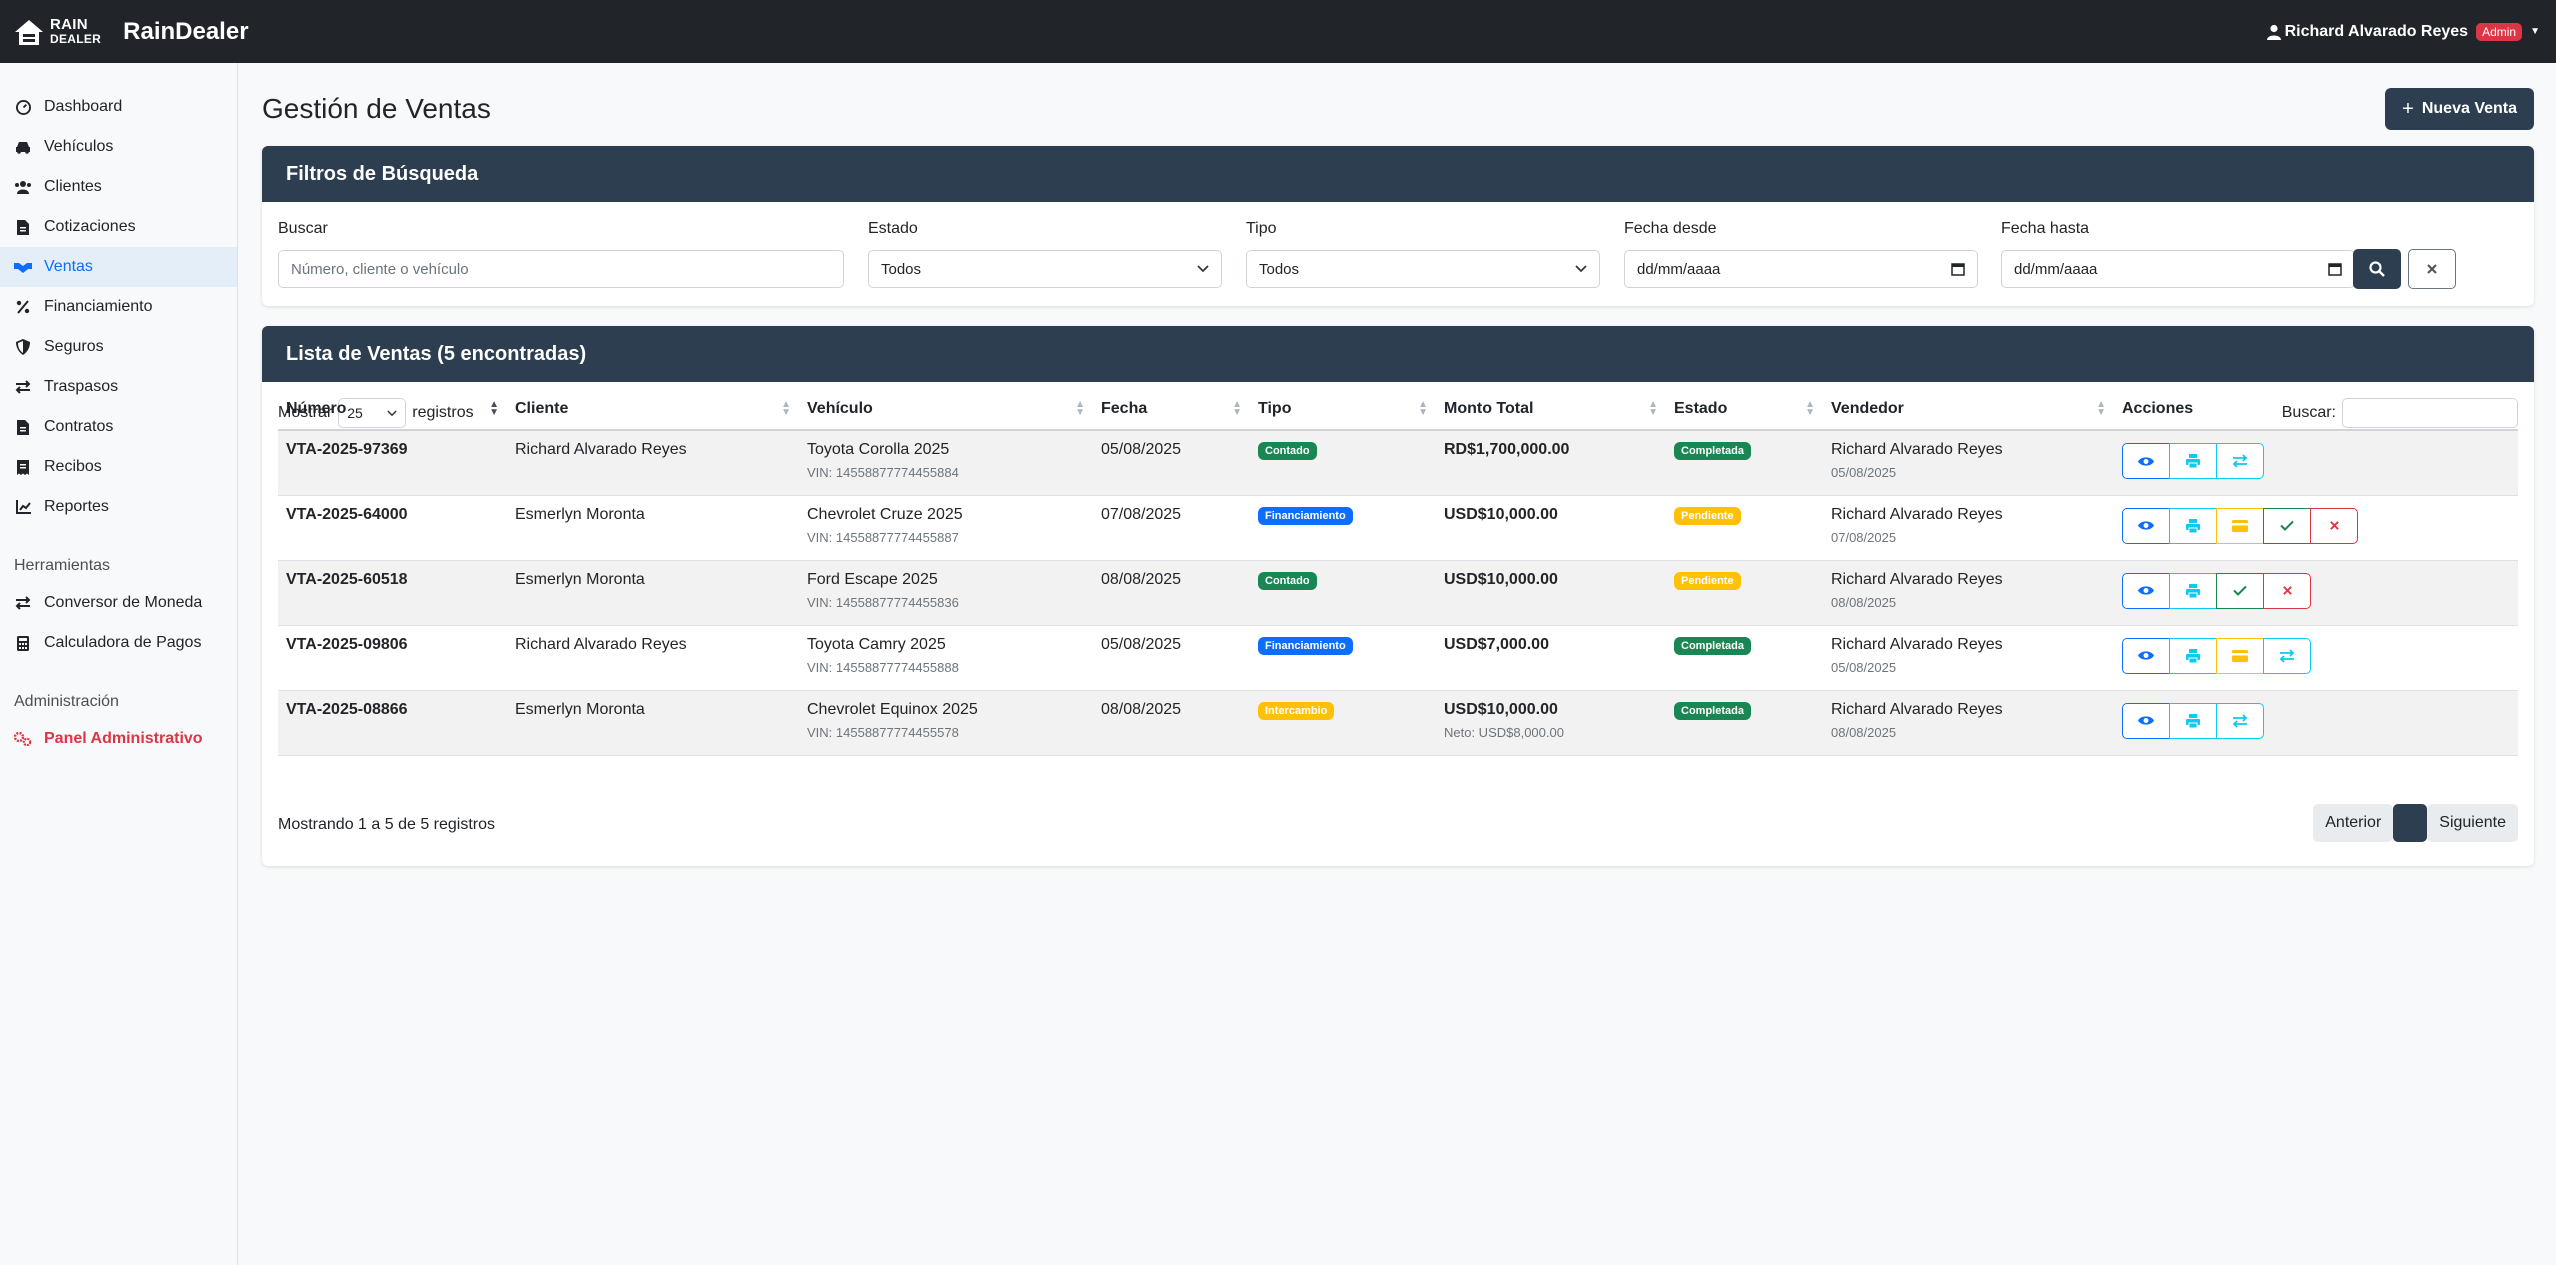 The image size is (2556, 1265). Describe the element at coordinates (2499, 31) in the screenshot. I see `role-badge: Admin` at that location.